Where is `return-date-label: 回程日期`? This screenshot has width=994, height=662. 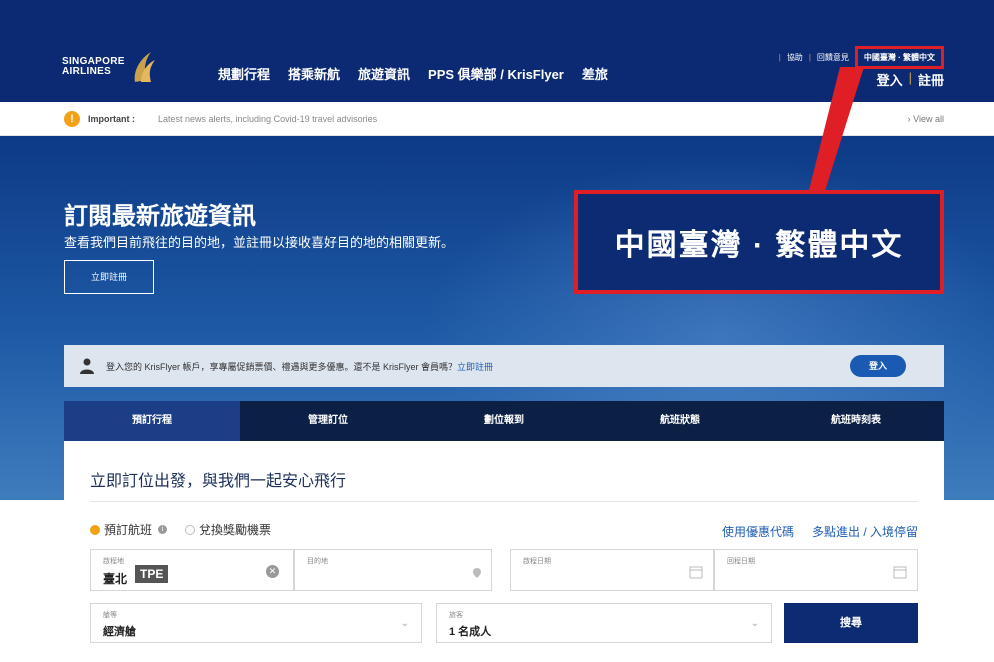 return-date-label: 回程日期 is located at coordinates (741, 561).